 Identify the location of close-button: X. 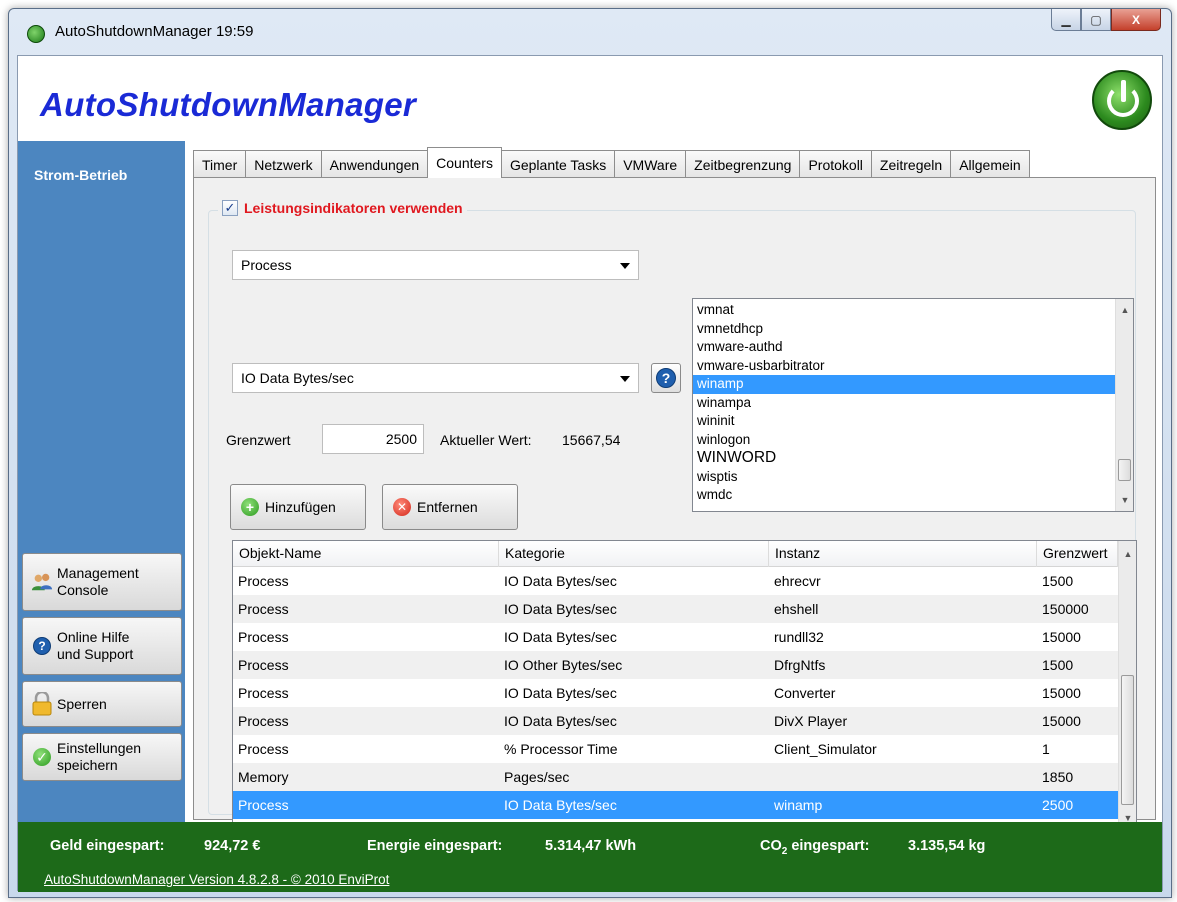
(1136, 20).